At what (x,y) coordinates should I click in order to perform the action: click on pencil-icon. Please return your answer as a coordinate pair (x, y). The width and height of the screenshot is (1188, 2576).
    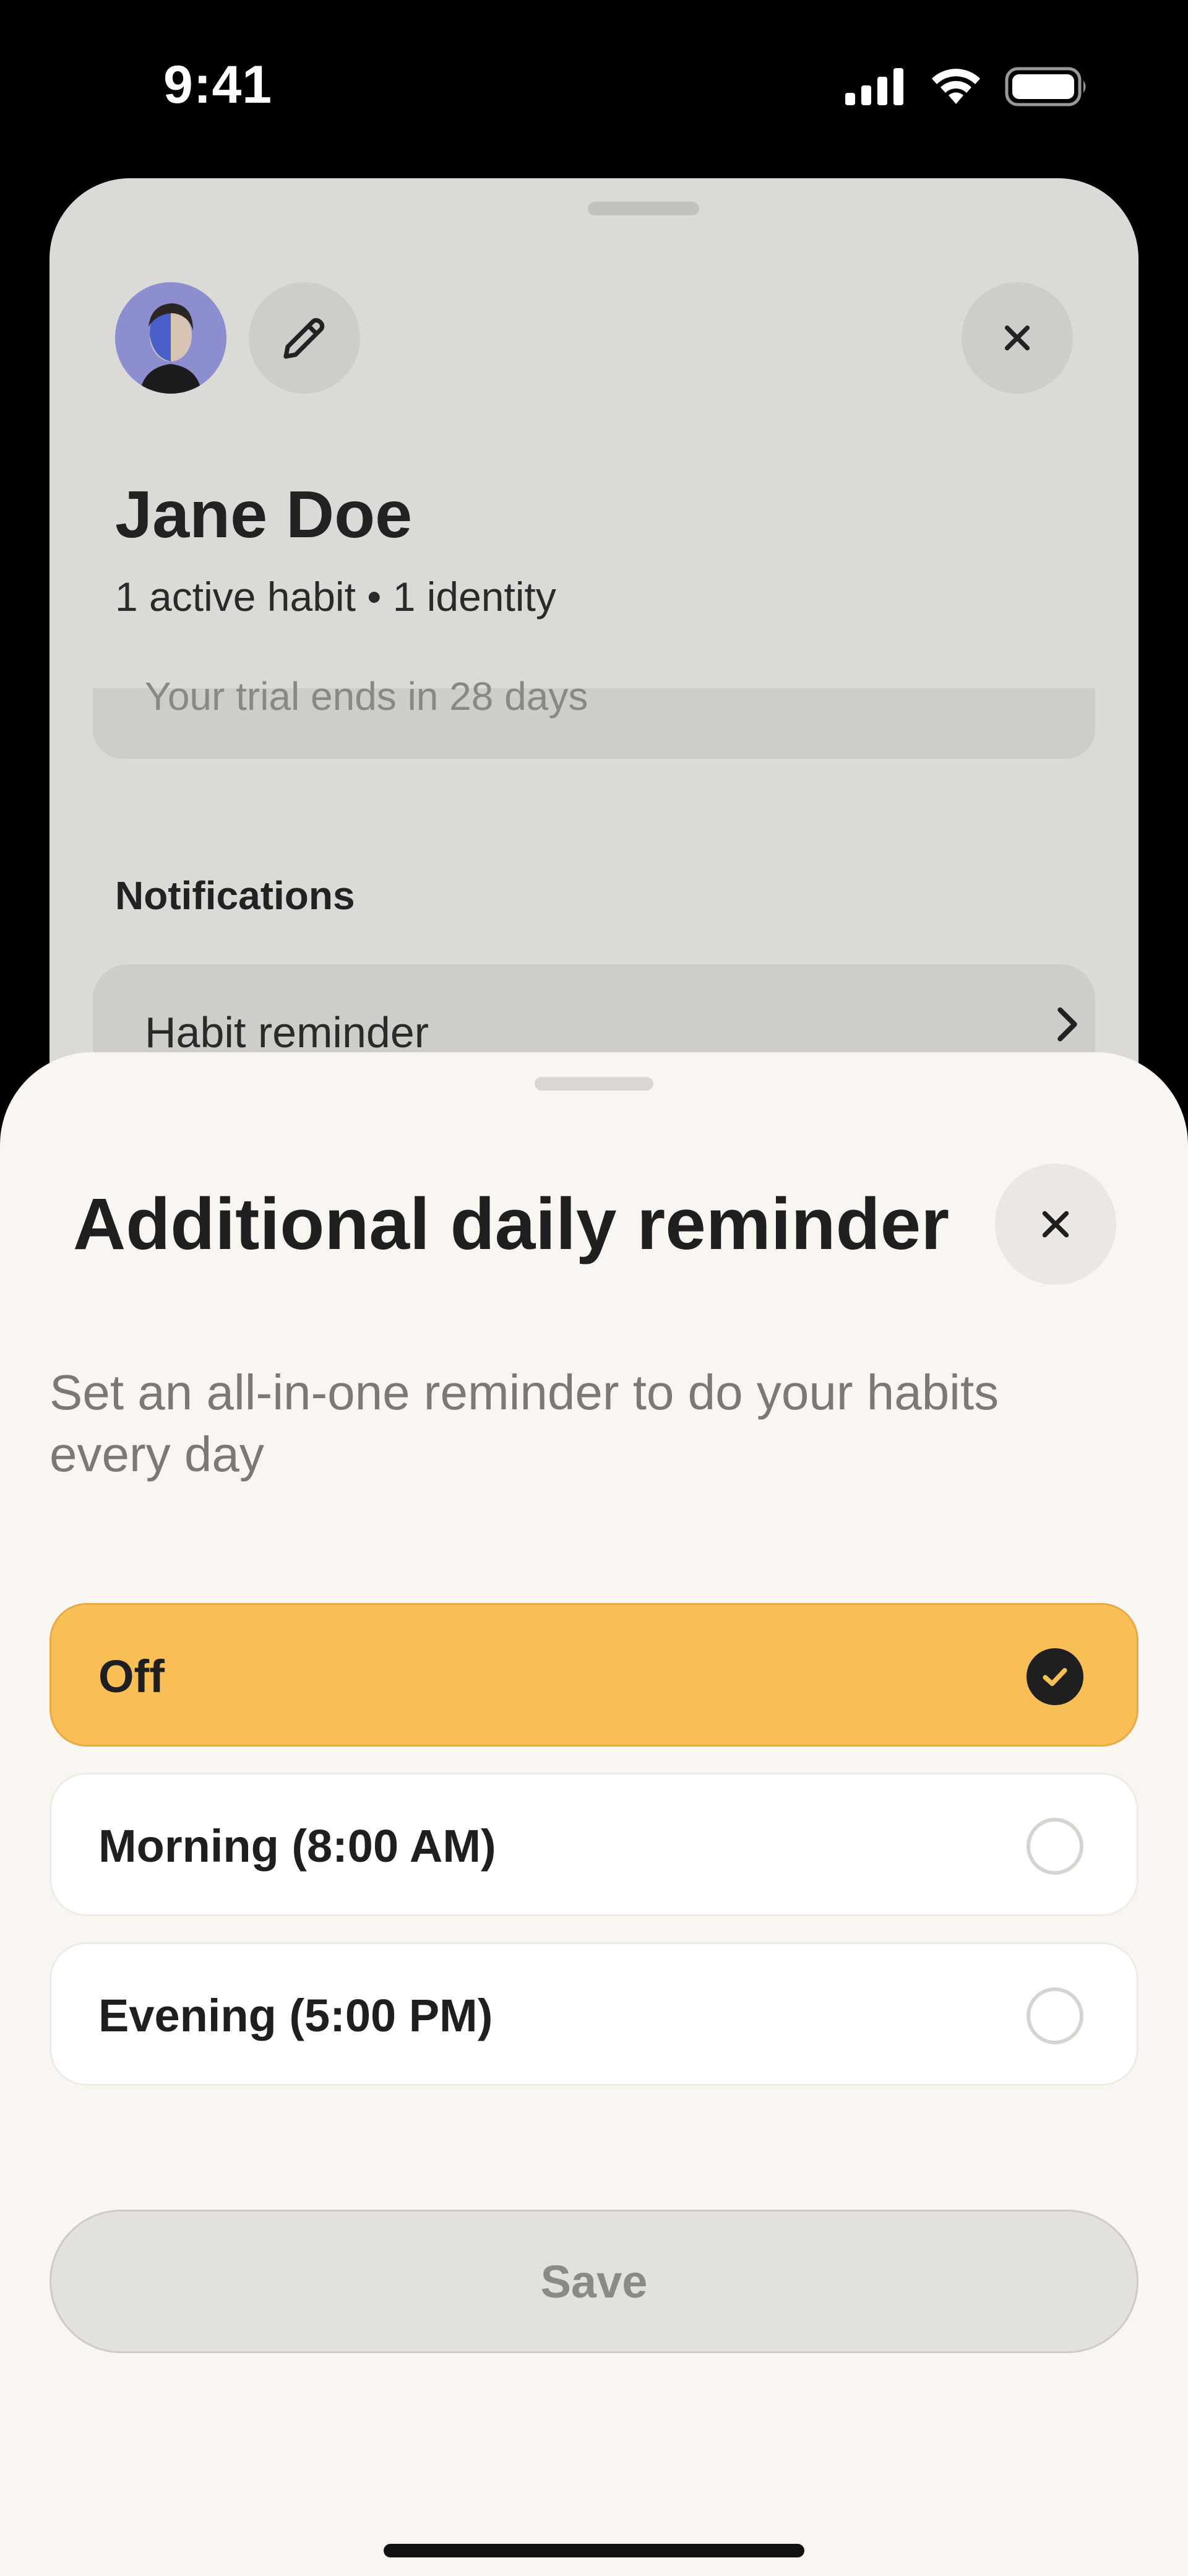
    Looking at the image, I should click on (304, 338).